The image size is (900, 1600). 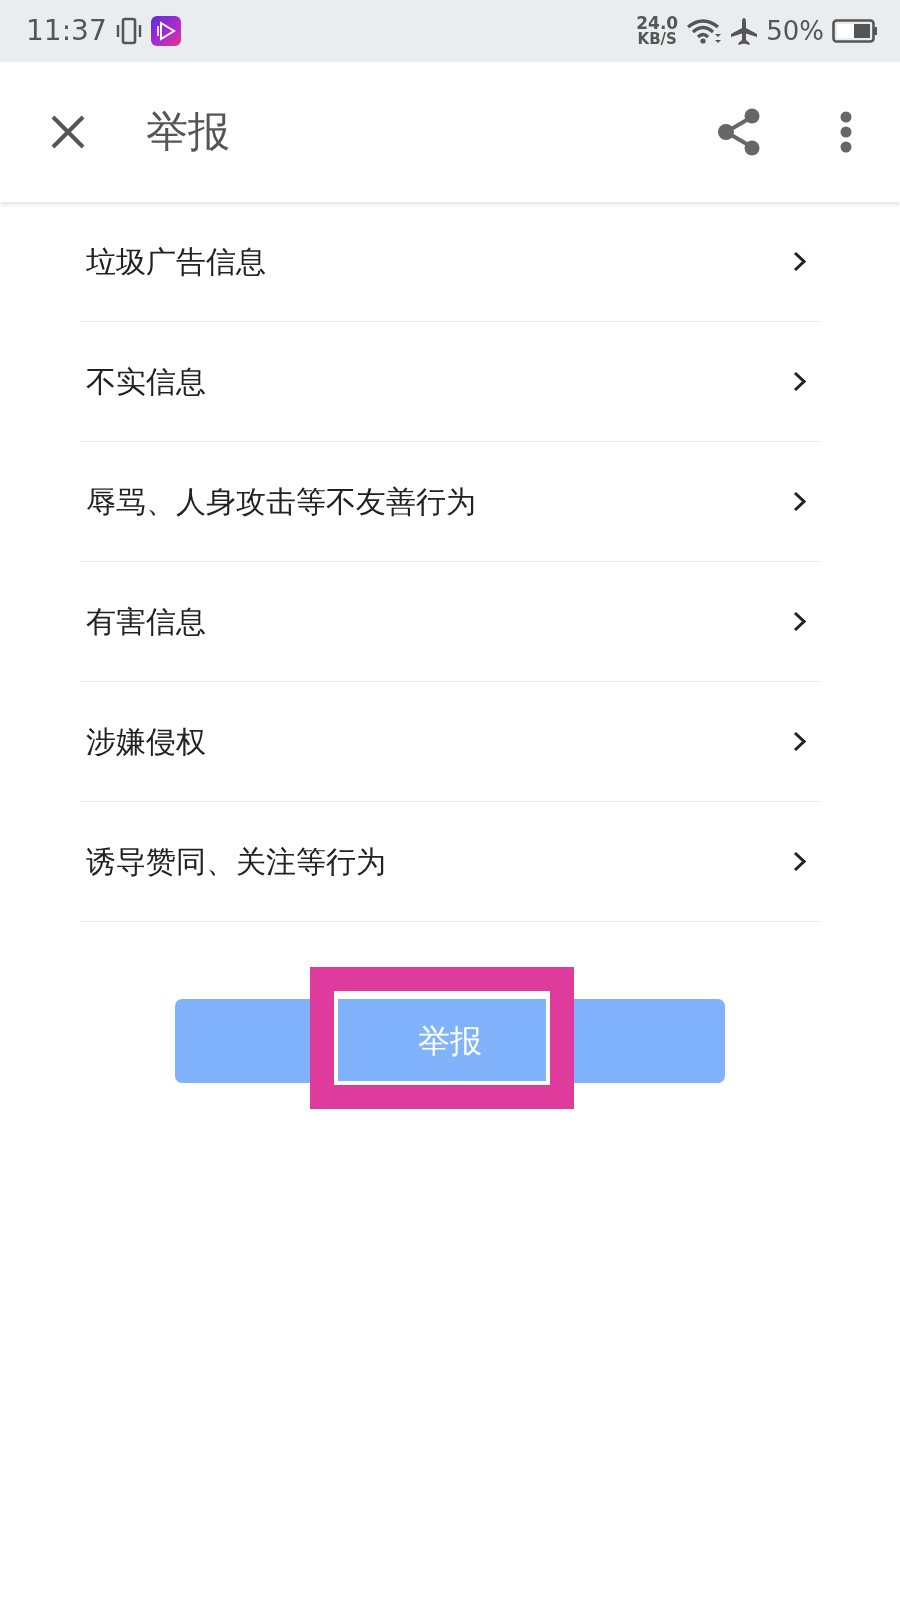 I want to click on reason-label: 涉嫌侵权, so click(x=146, y=741).